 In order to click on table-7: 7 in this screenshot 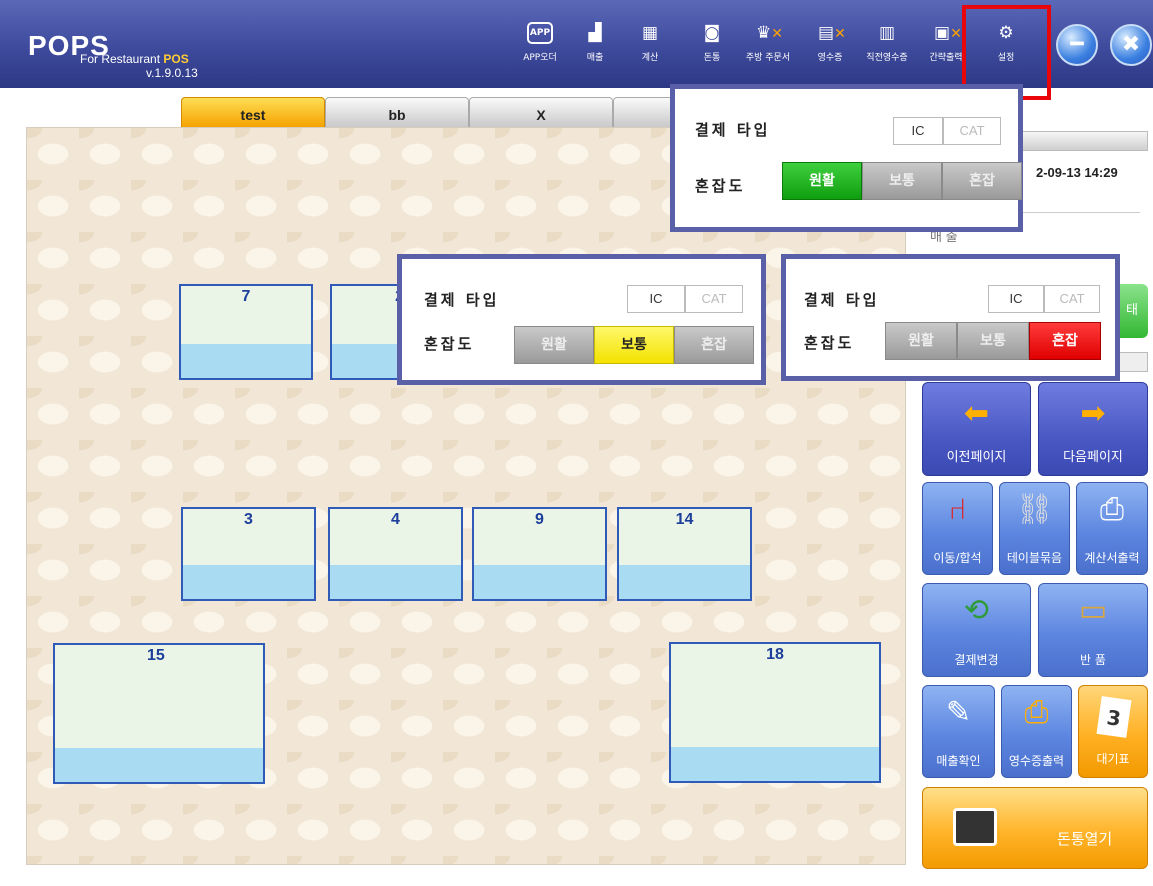, I will do `click(246, 332)`.